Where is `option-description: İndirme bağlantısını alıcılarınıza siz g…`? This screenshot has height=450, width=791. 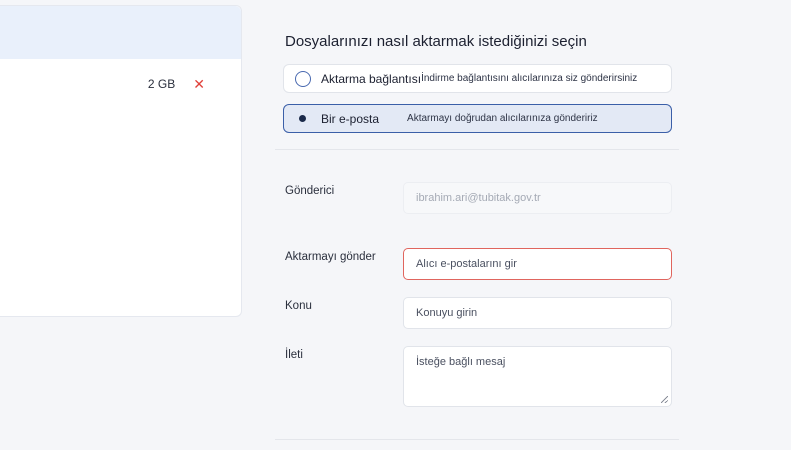 option-description: İndirme bağlantısını alıcılarınıza siz g… is located at coordinates (529, 78).